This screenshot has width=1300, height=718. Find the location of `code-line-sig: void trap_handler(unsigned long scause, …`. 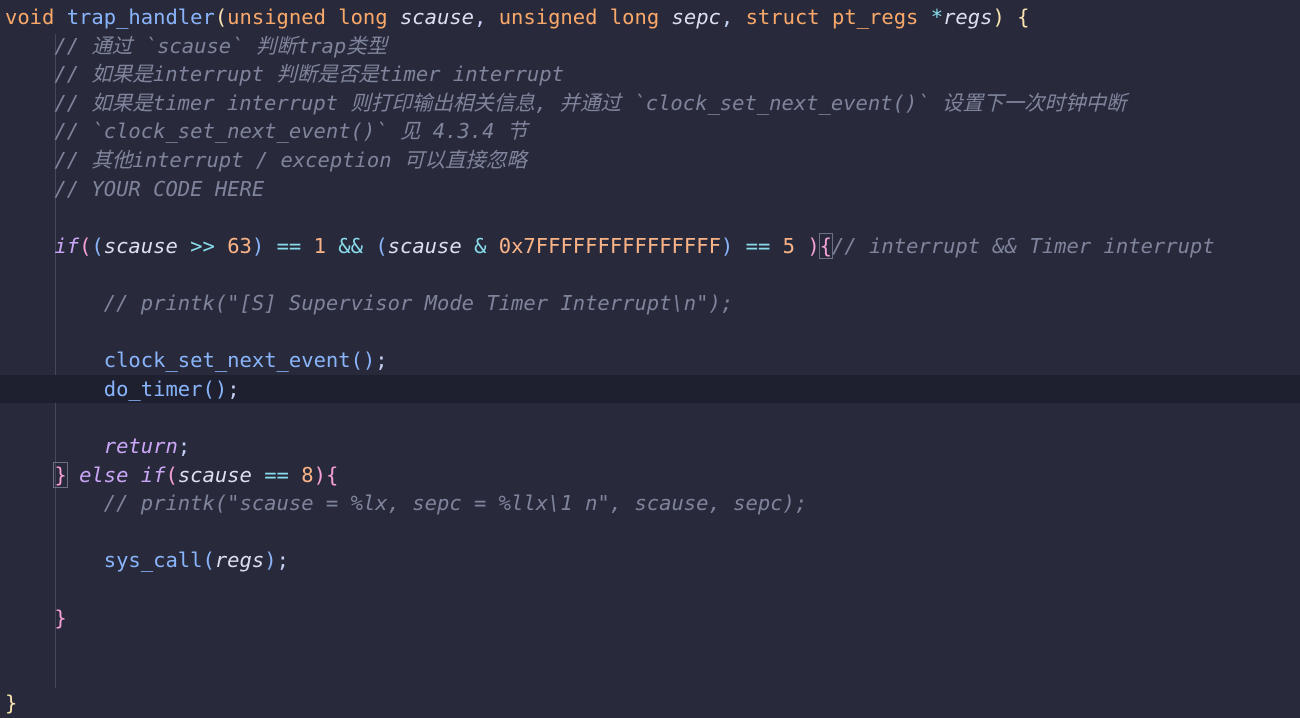

code-line-sig: void trap_handler(unsigned long scause, … is located at coordinates (650, 17).